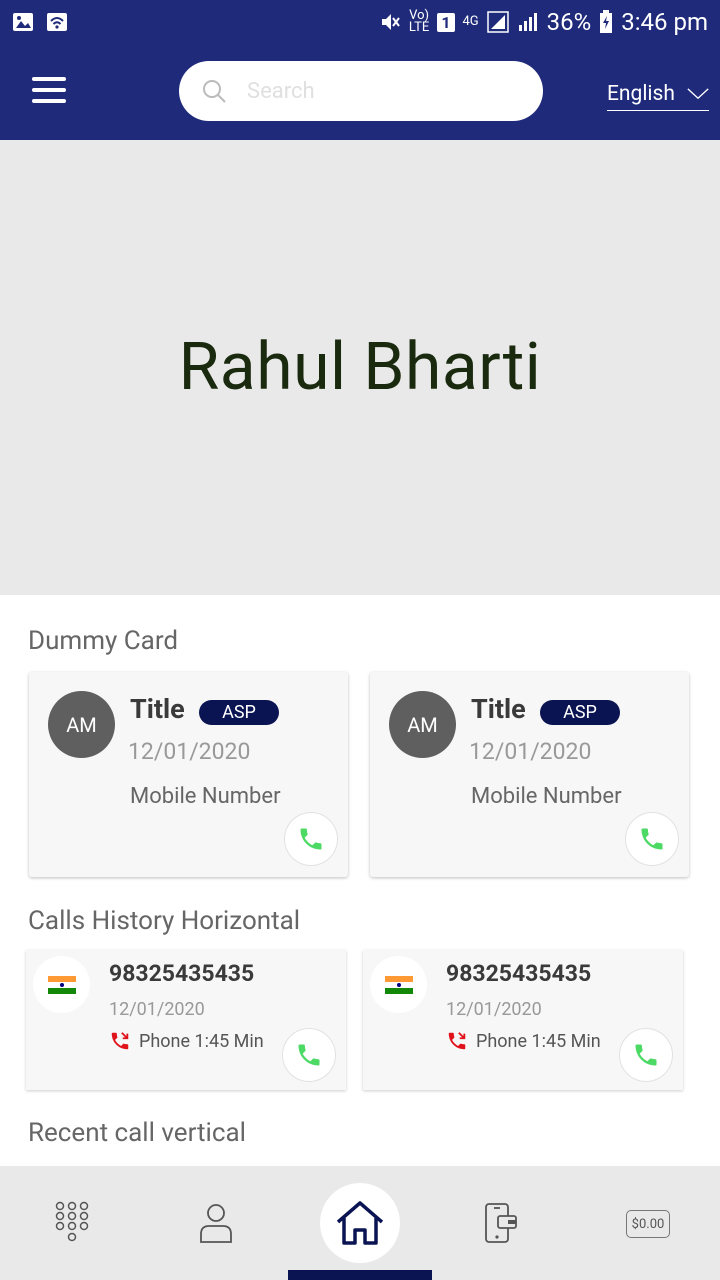 Image resolution: width=720 pixels, height=1280 pixels. I want to click on network-type: 4G, so click(470, 21).